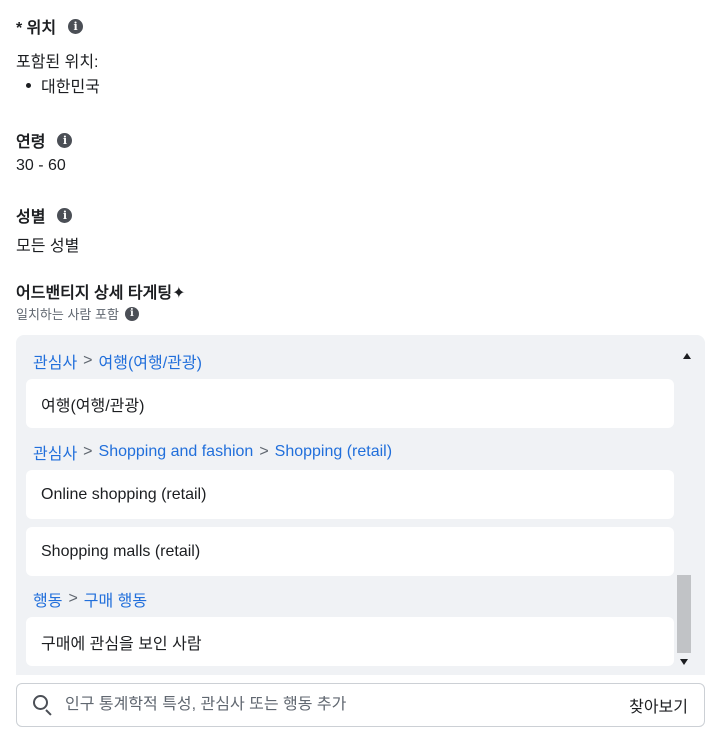 Image resolution: width=722 pixels, height=747 pixels. I want to click on gender-title: 성별, so click(31, 217).